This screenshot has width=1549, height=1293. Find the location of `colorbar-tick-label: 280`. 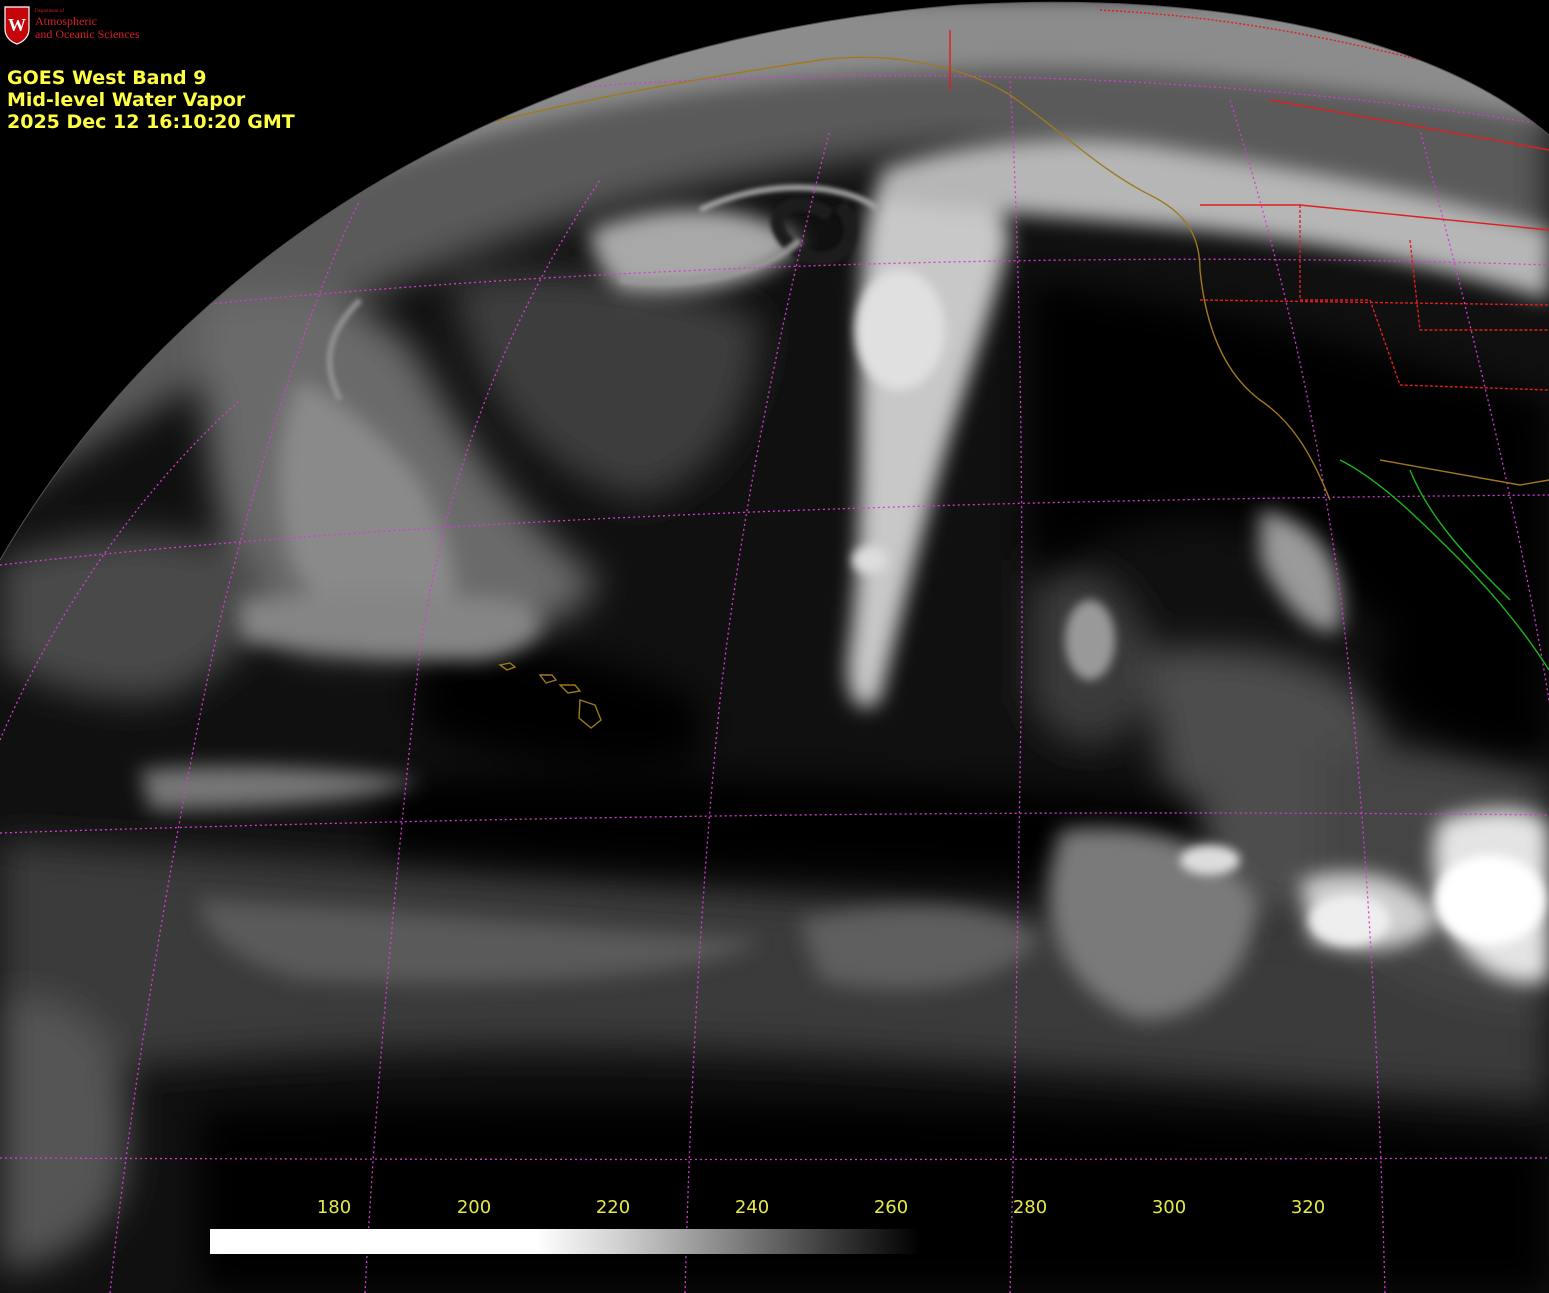

colorbar-tick-label: 280 is located at coordinates (1030, 1207).